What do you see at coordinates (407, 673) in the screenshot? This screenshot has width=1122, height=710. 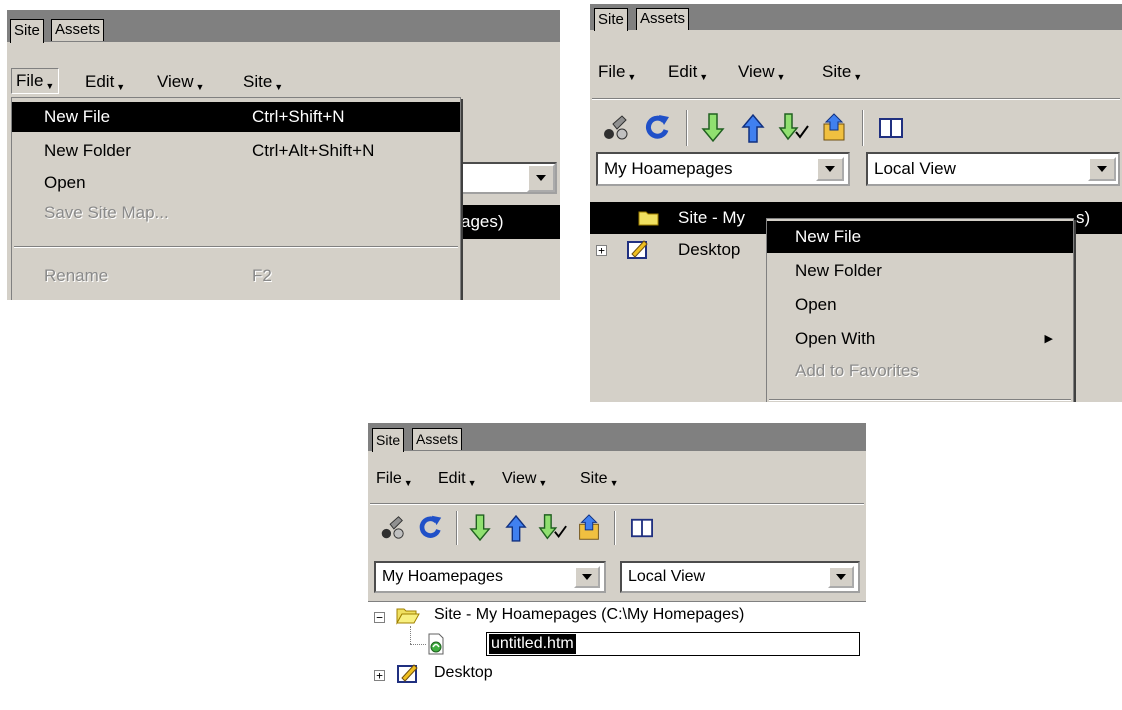 I see `desktop-icon` at bounding box center [407, 673].